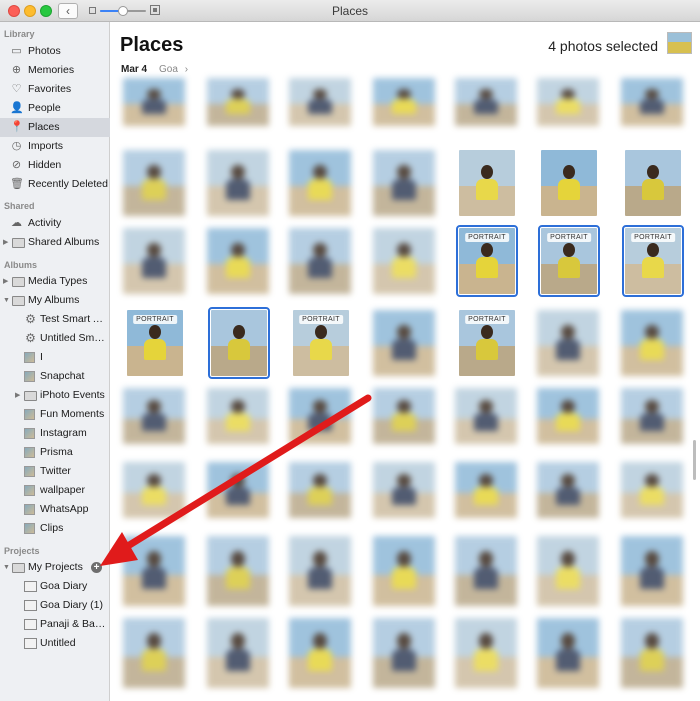  I want to click on sidebar-item-twitter: Twitter, so click(55, 471).